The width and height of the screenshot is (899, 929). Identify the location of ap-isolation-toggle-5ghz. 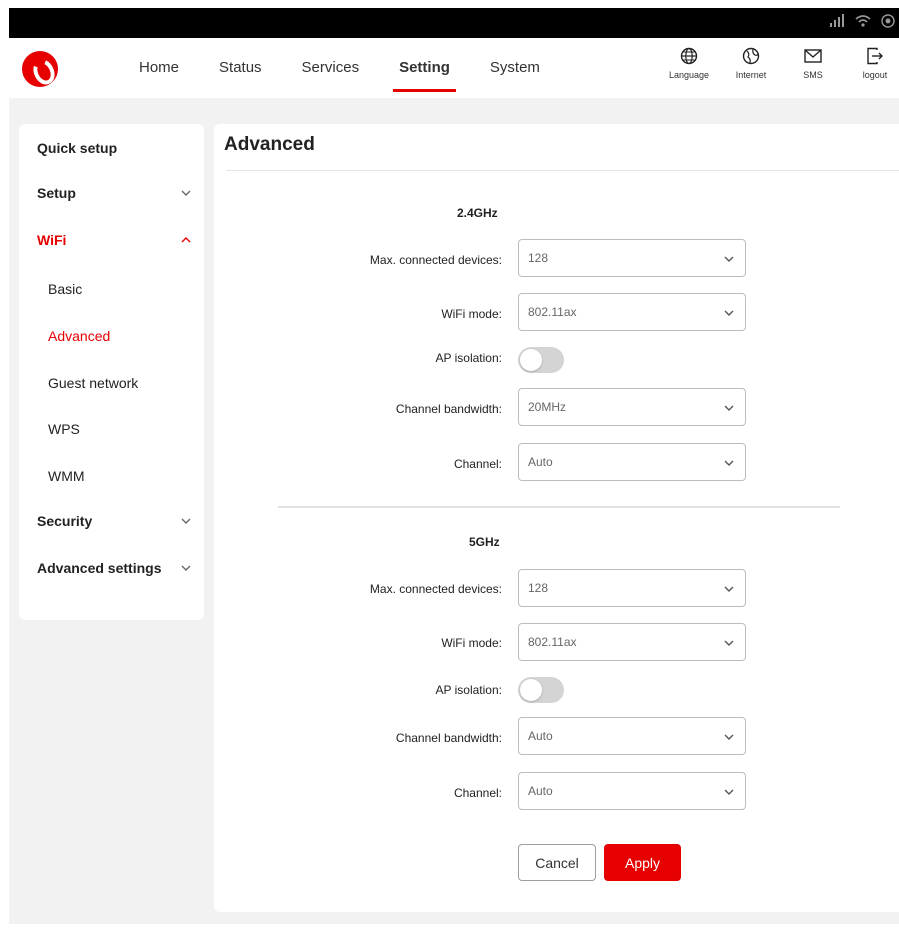
(541, 690).